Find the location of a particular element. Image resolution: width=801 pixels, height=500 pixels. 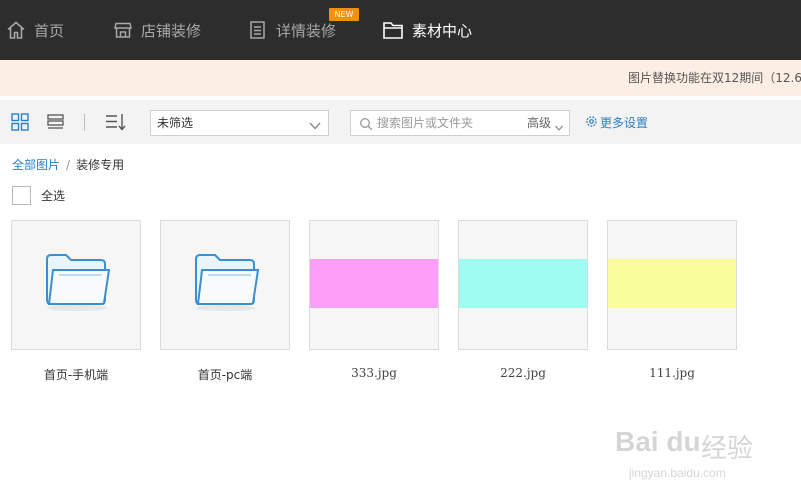

nav-label: 素材中心 is located at coordinates (442, 30).